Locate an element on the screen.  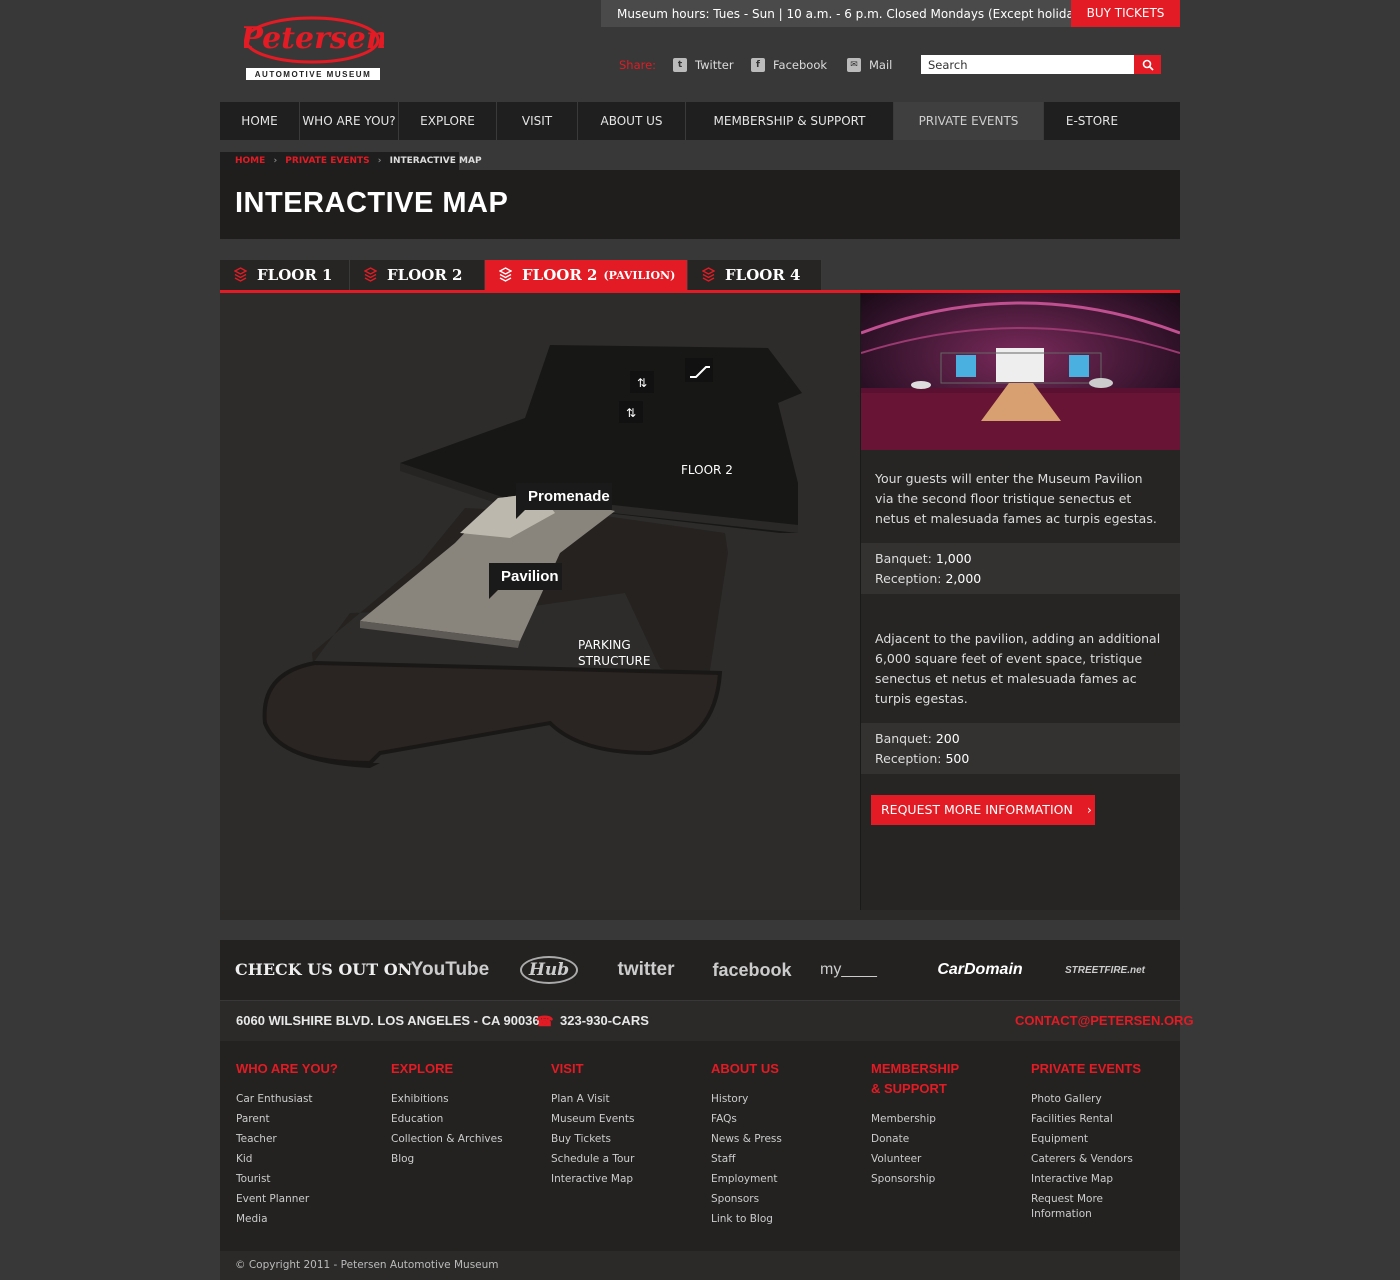
footer-link: Event Planner is located at coordinates (311, 1199).